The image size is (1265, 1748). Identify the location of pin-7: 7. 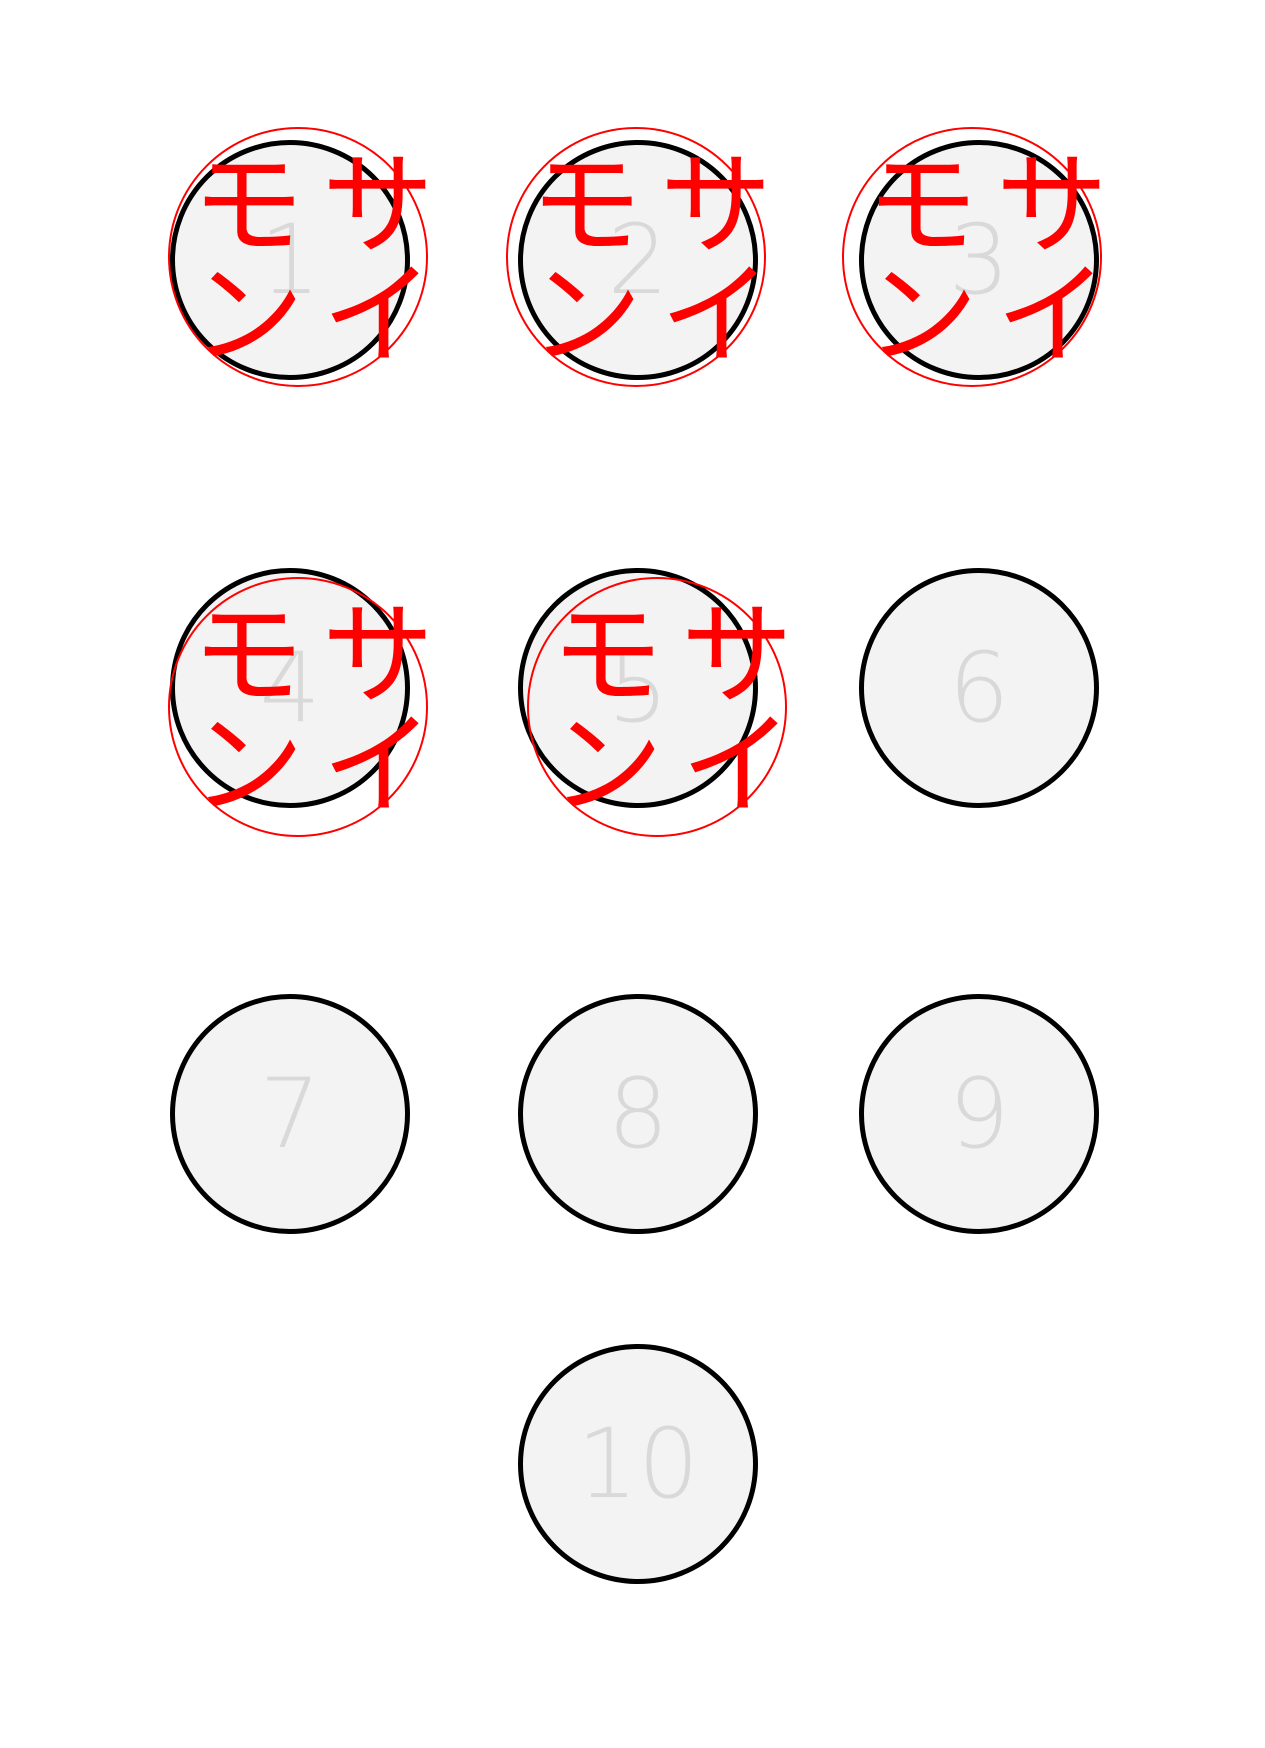
(290, 1114).